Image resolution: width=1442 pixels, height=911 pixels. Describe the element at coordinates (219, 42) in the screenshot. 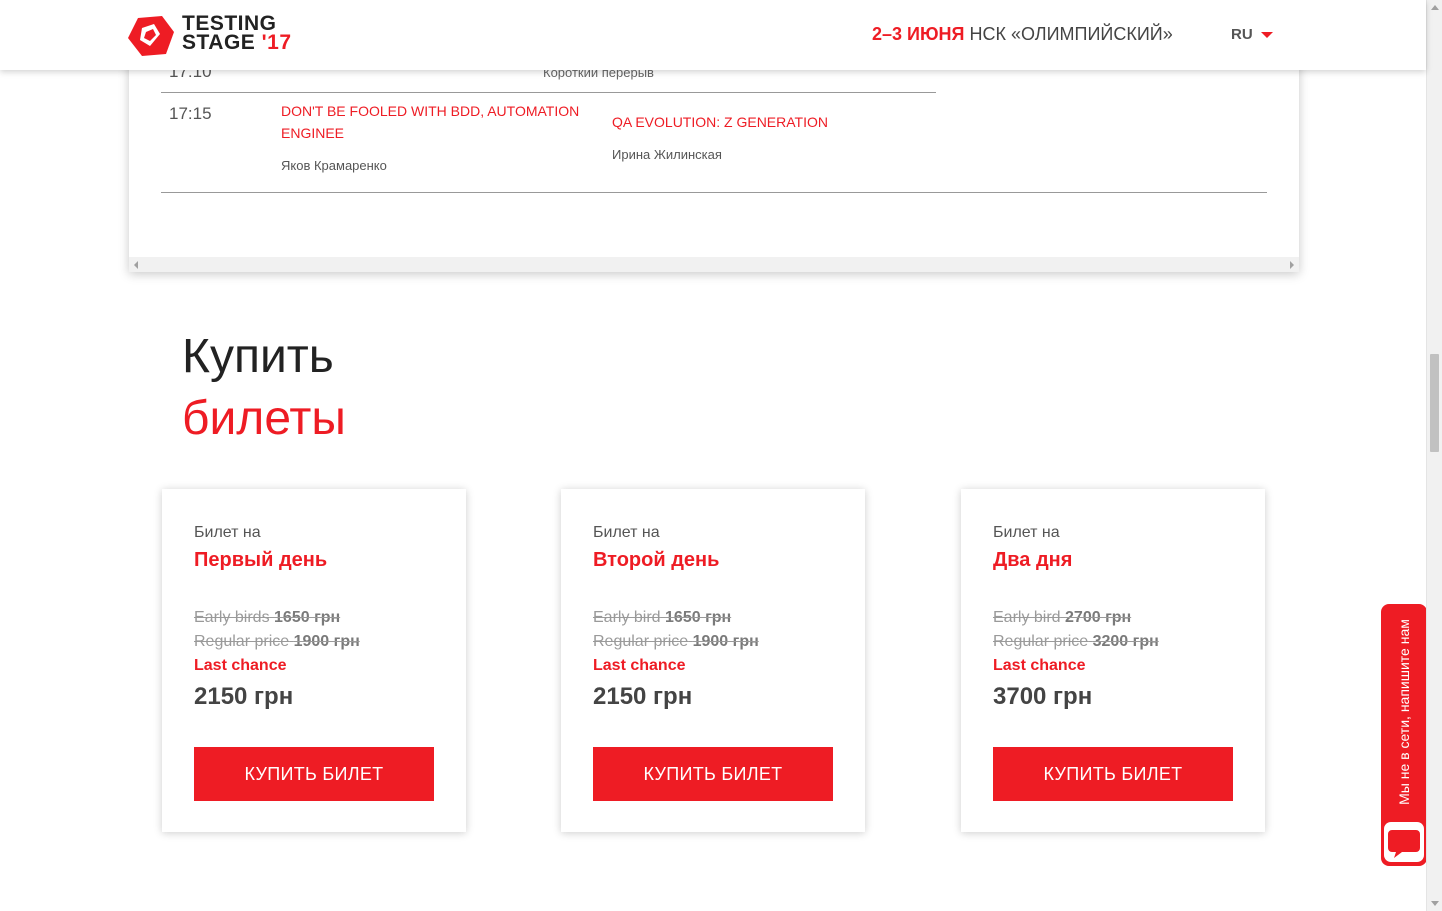

I see `logo-line-2-text: STAGE` at that location.